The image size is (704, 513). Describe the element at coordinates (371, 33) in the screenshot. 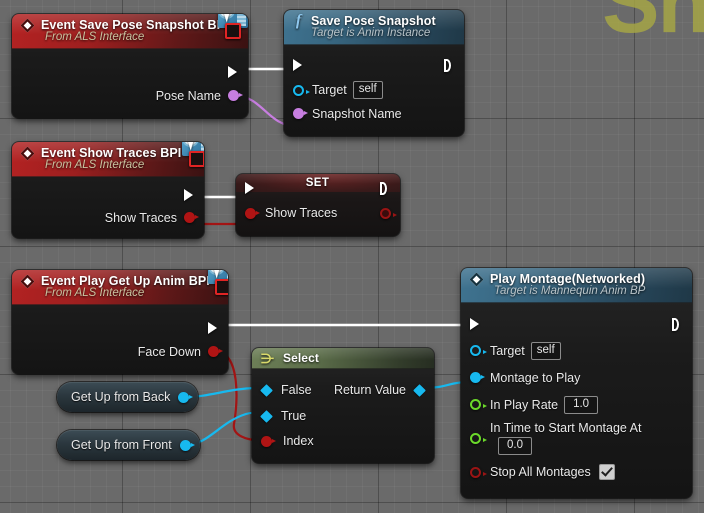

I see `node-subtitle: Target is Anim Instance` at that location.